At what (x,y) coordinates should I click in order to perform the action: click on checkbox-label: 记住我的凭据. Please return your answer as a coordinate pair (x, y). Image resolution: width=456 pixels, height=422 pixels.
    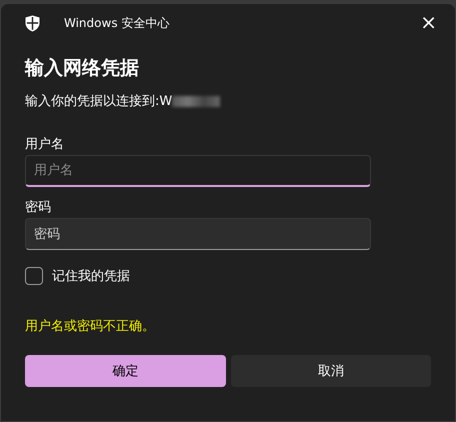
    Looking at the image, I should click on (91, 276).